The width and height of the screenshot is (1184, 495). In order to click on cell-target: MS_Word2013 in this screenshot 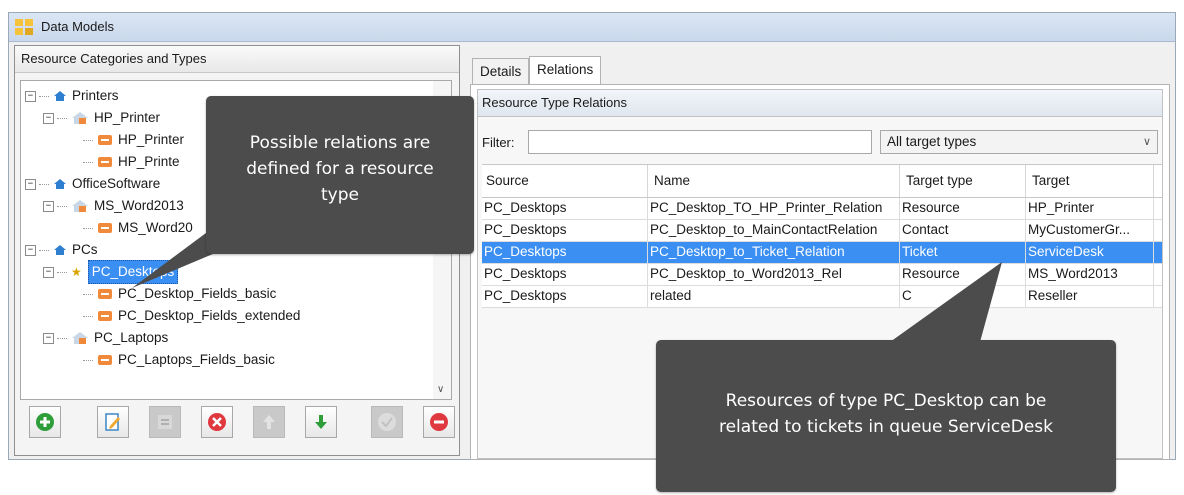, I will do `click(1090, 274)`.